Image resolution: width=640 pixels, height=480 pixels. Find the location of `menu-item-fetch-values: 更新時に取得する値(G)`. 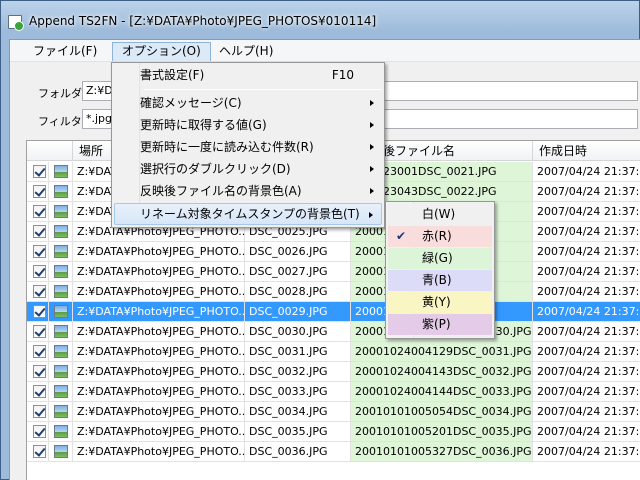

menu-item-fetch-values: 更新時に取得する値(G) is located at coordinates (248, 125).